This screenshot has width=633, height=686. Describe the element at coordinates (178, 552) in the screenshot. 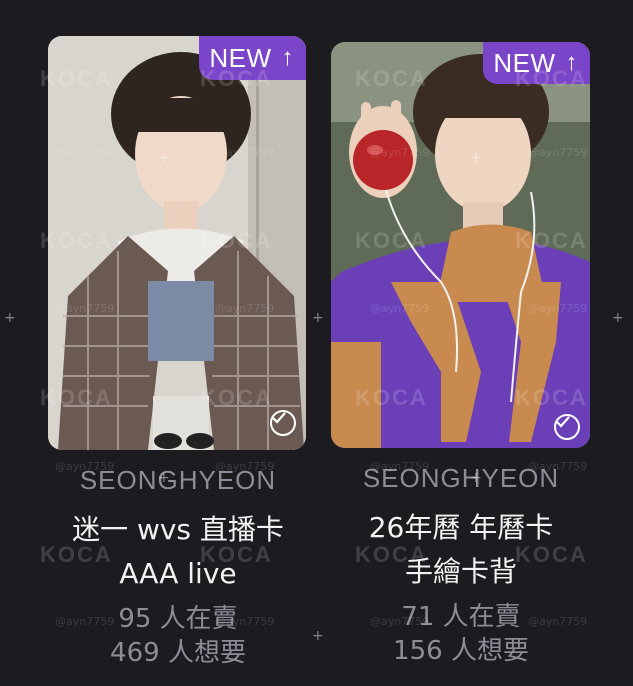

I see `card-title: 迷一 wvs 直播卡 AAA live` at that location.